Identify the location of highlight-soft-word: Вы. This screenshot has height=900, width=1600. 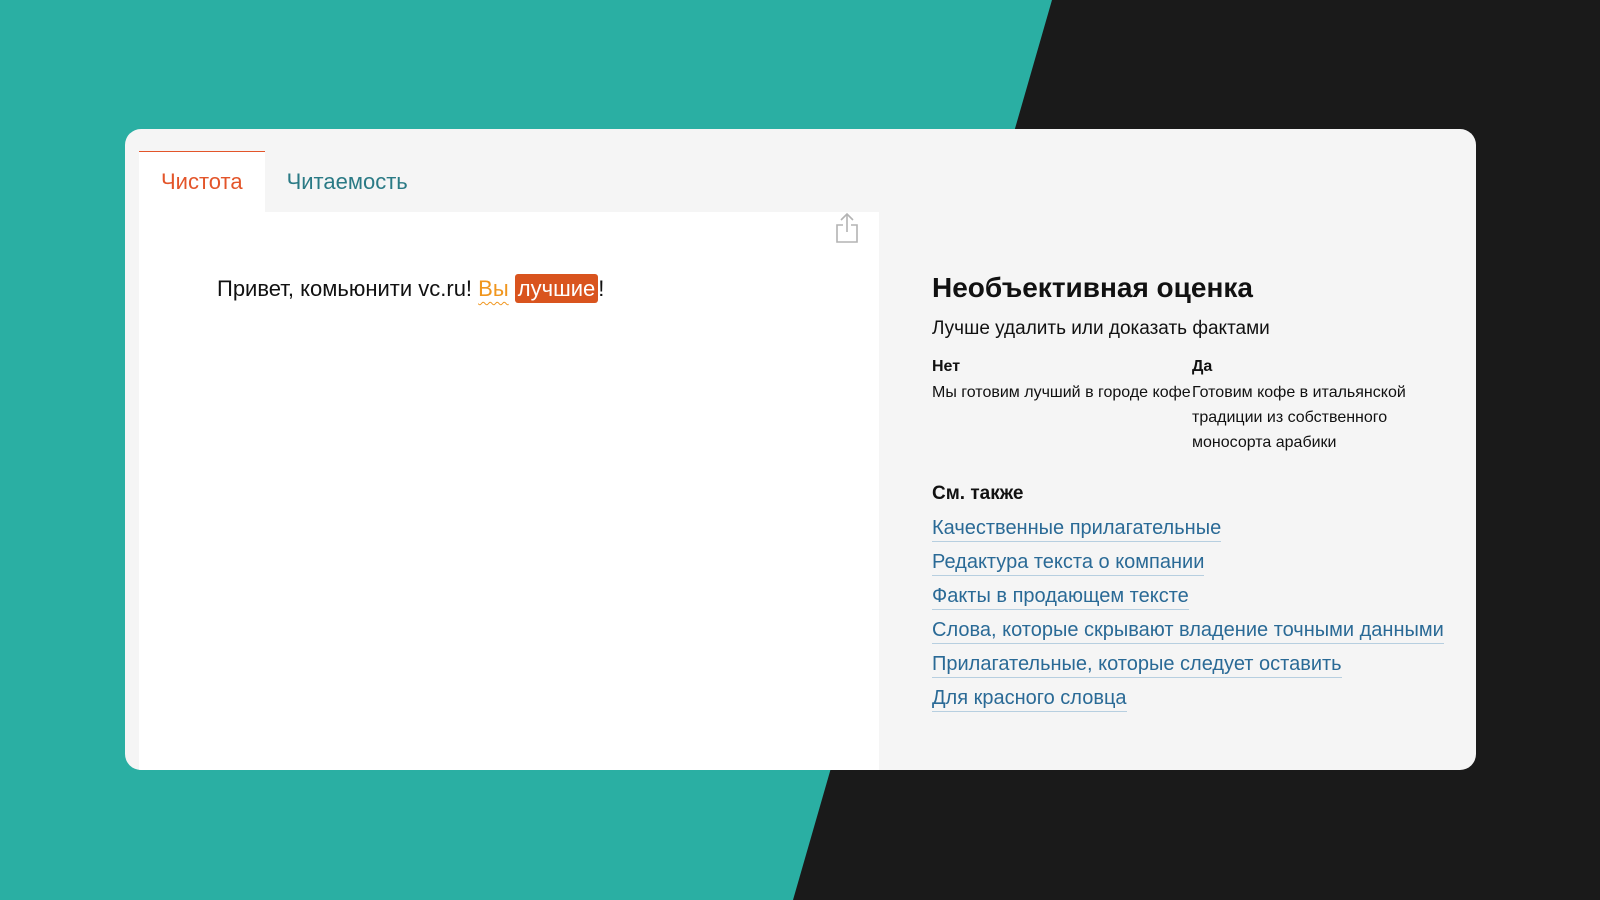
(493, 288).